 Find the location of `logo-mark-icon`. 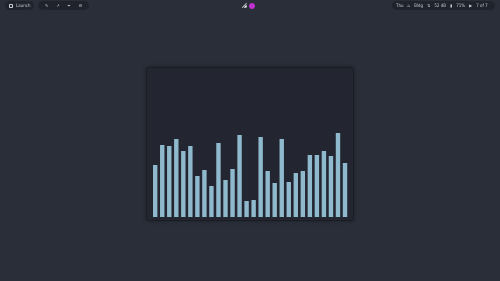

logo-mark-icon is located at coordinates (244, 5).